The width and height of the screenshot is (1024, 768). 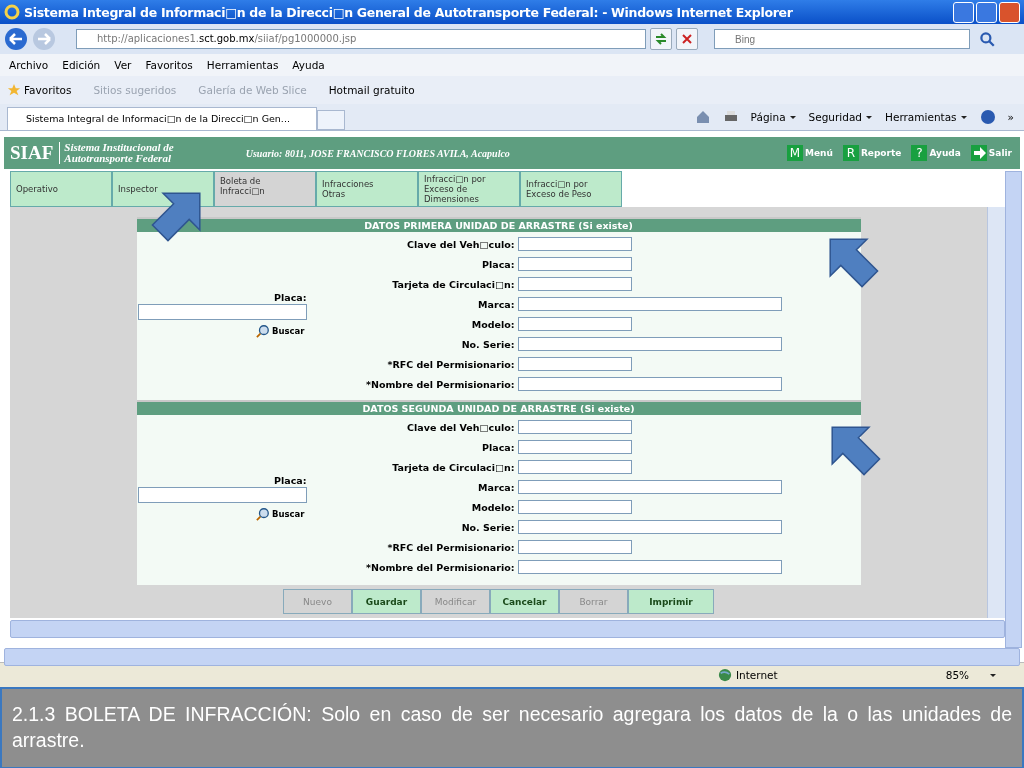 What do you see at coordinates (661, 39) in the screenshot?
I see `refresh-button` at bounding box center [661, 39].